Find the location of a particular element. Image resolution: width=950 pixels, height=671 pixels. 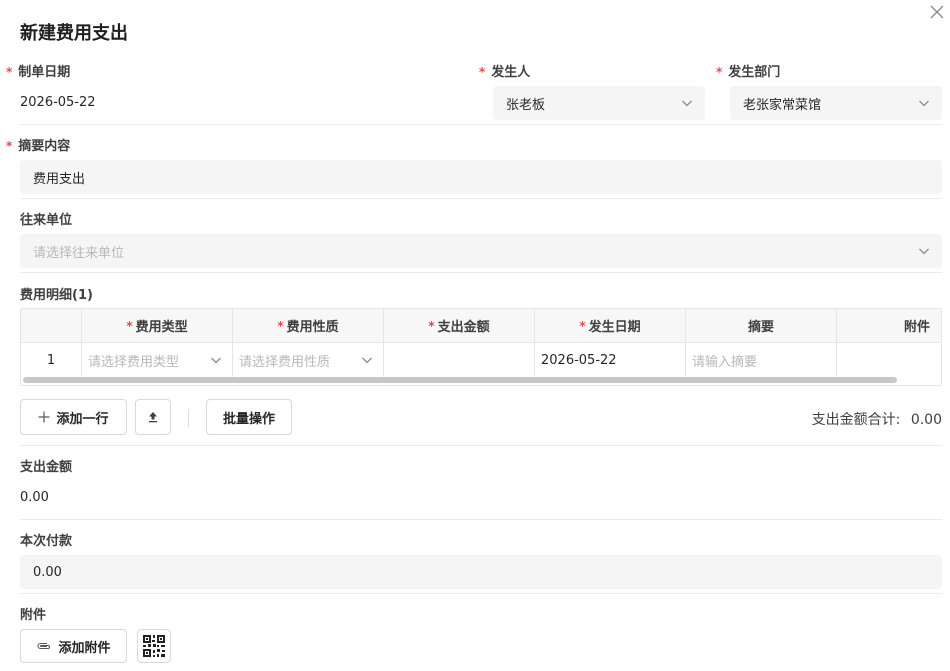

expense-attachment-cell is located at coordinates (889, 360).